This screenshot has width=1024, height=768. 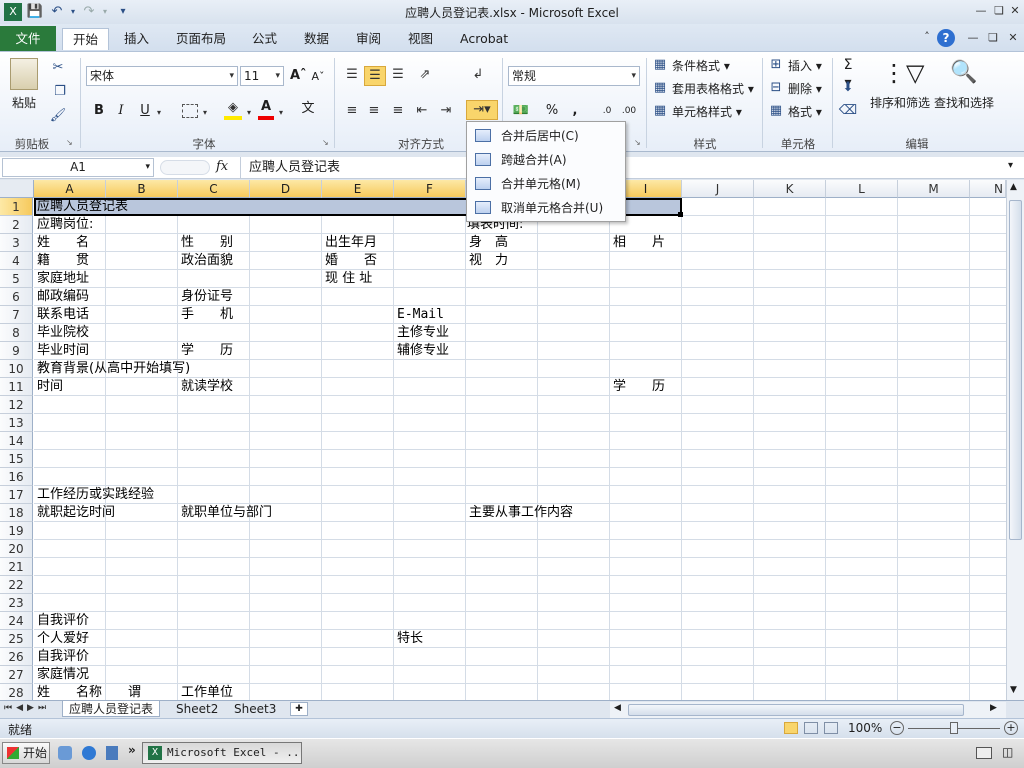 I want to click on start-button: 开始, so click(x=26, y=753).